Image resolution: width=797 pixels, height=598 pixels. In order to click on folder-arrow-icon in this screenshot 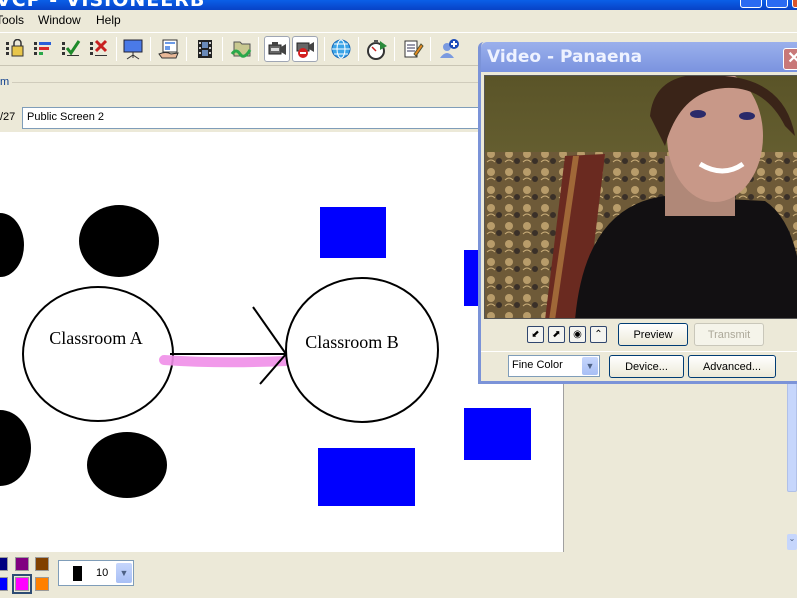, I will do `click(241, 49)`.